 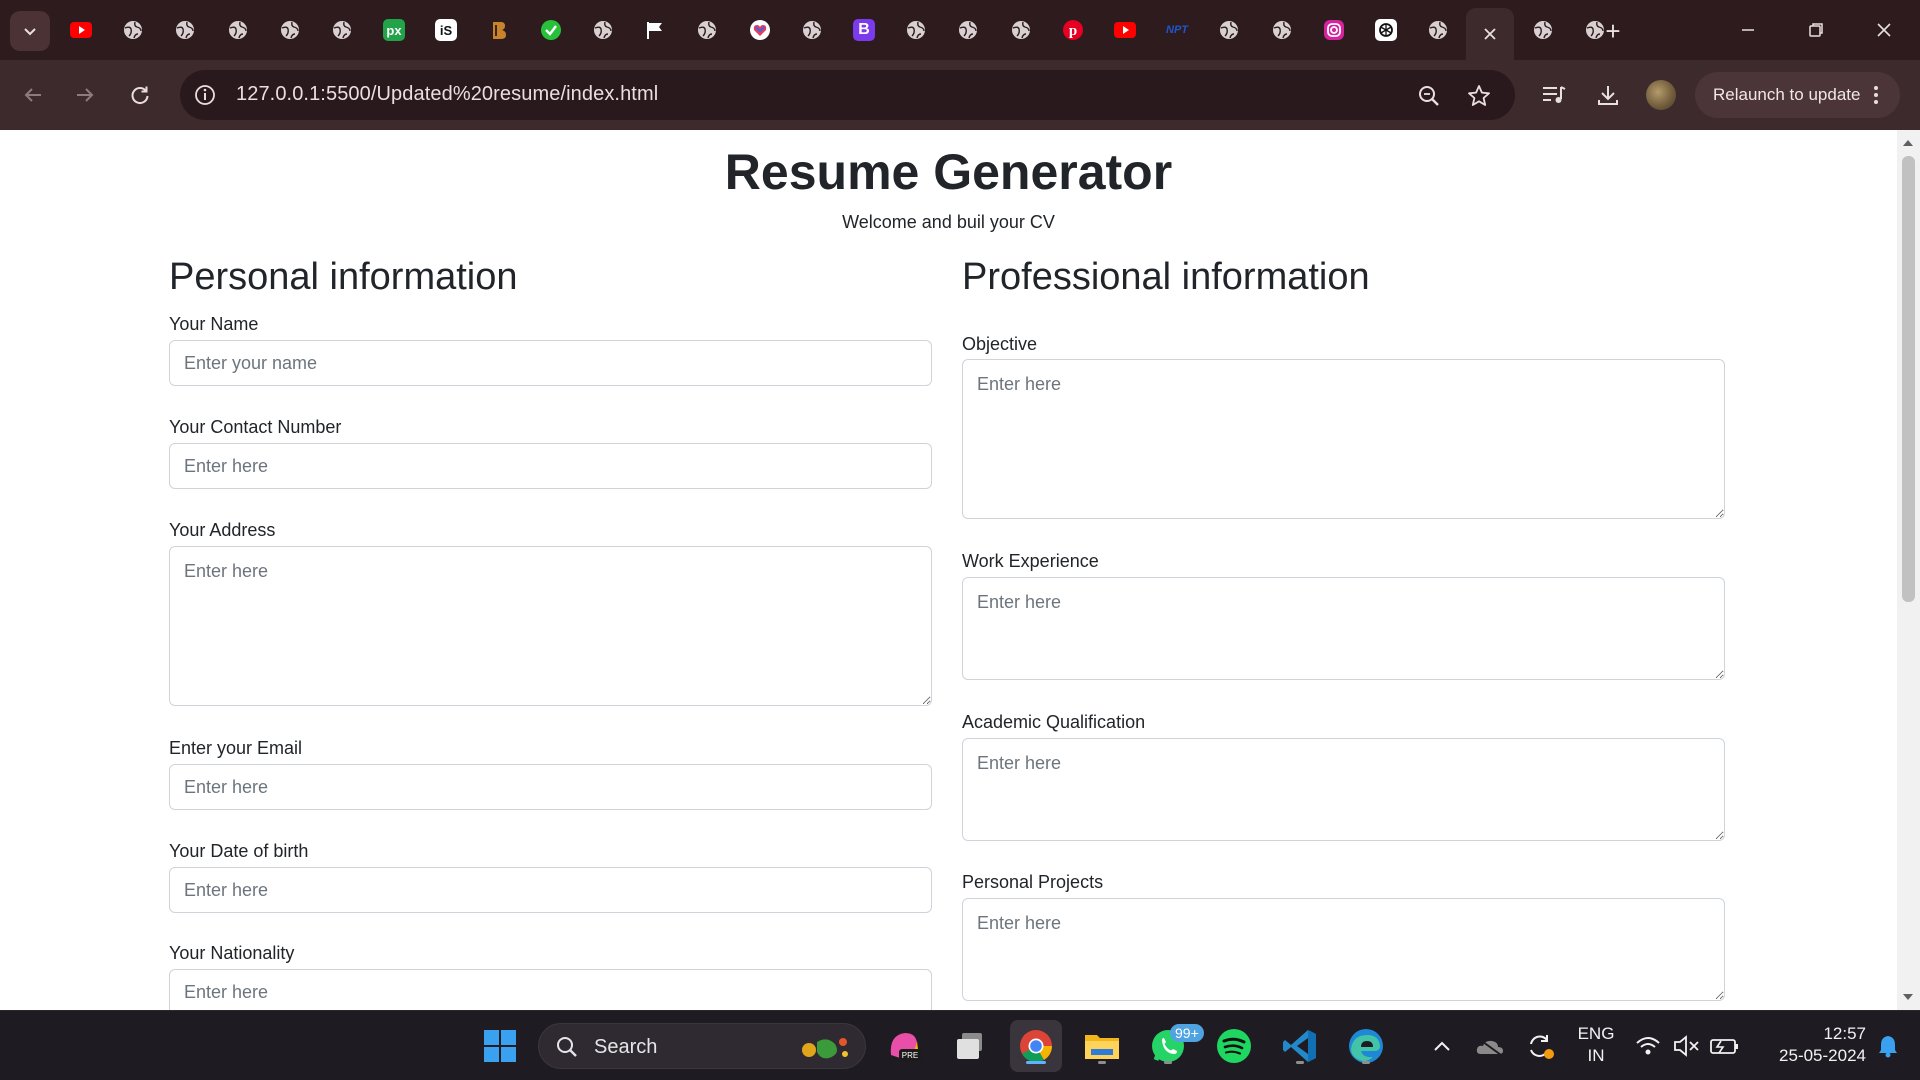 I want to click on reload-button, so click(x=140, y=95).